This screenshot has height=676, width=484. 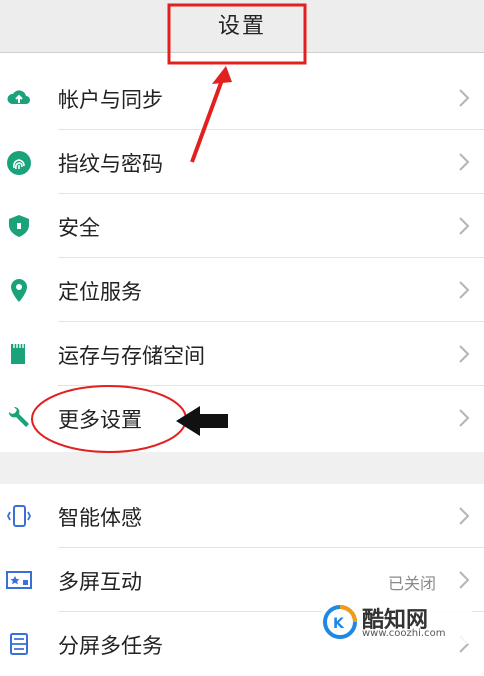 I want to click on watermark: K 酷知网 www.coozhi.com, so click(x=397, y=622).